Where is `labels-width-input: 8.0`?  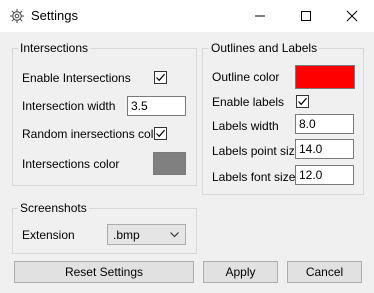 labels-width-input: 8.0 is located at coordinates (324, 124).